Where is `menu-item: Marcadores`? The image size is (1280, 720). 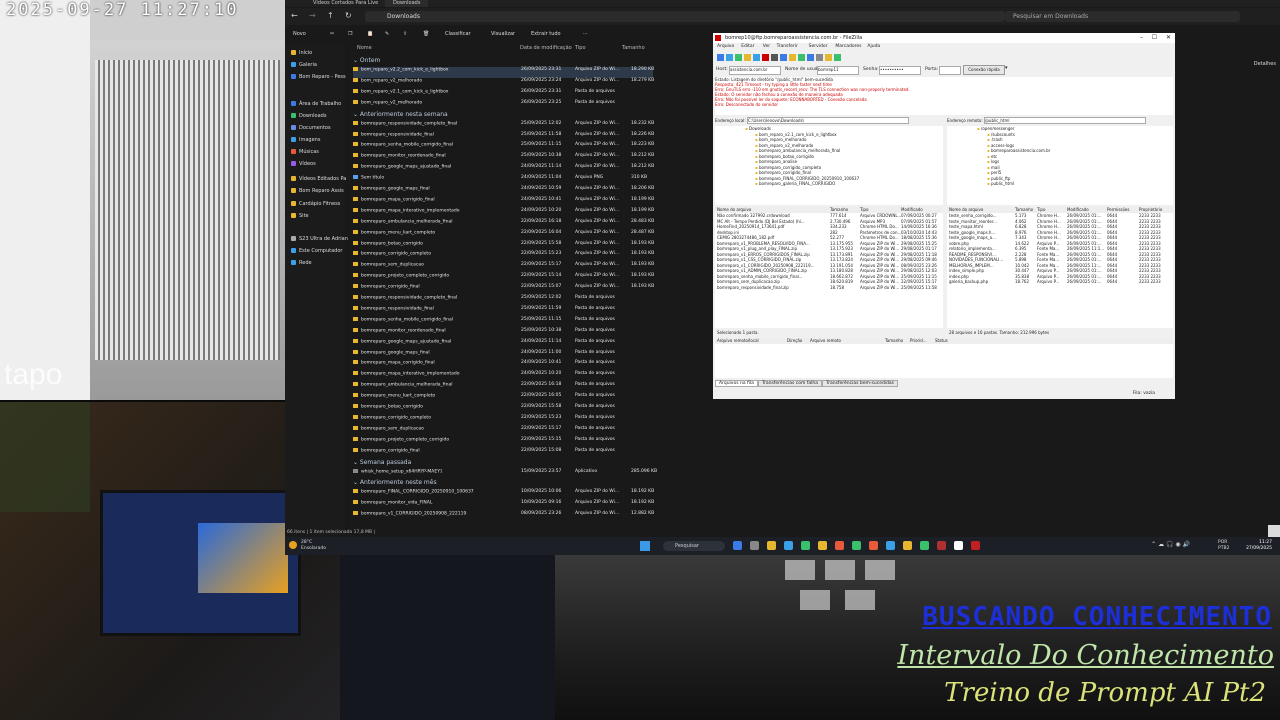
menu-item: Marcadores is located at coordinates (848, 47).